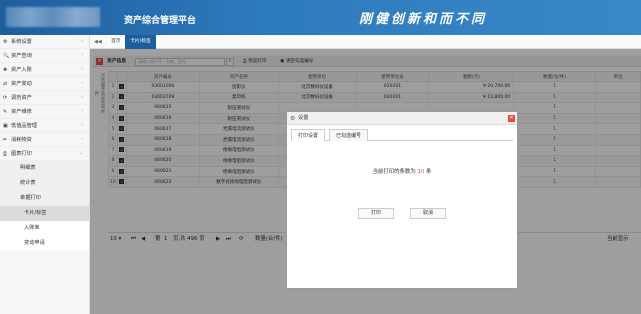  Describe the element at coordinates (429, 172) in the screenshot. I see `msg-suffix: 条` at that location.